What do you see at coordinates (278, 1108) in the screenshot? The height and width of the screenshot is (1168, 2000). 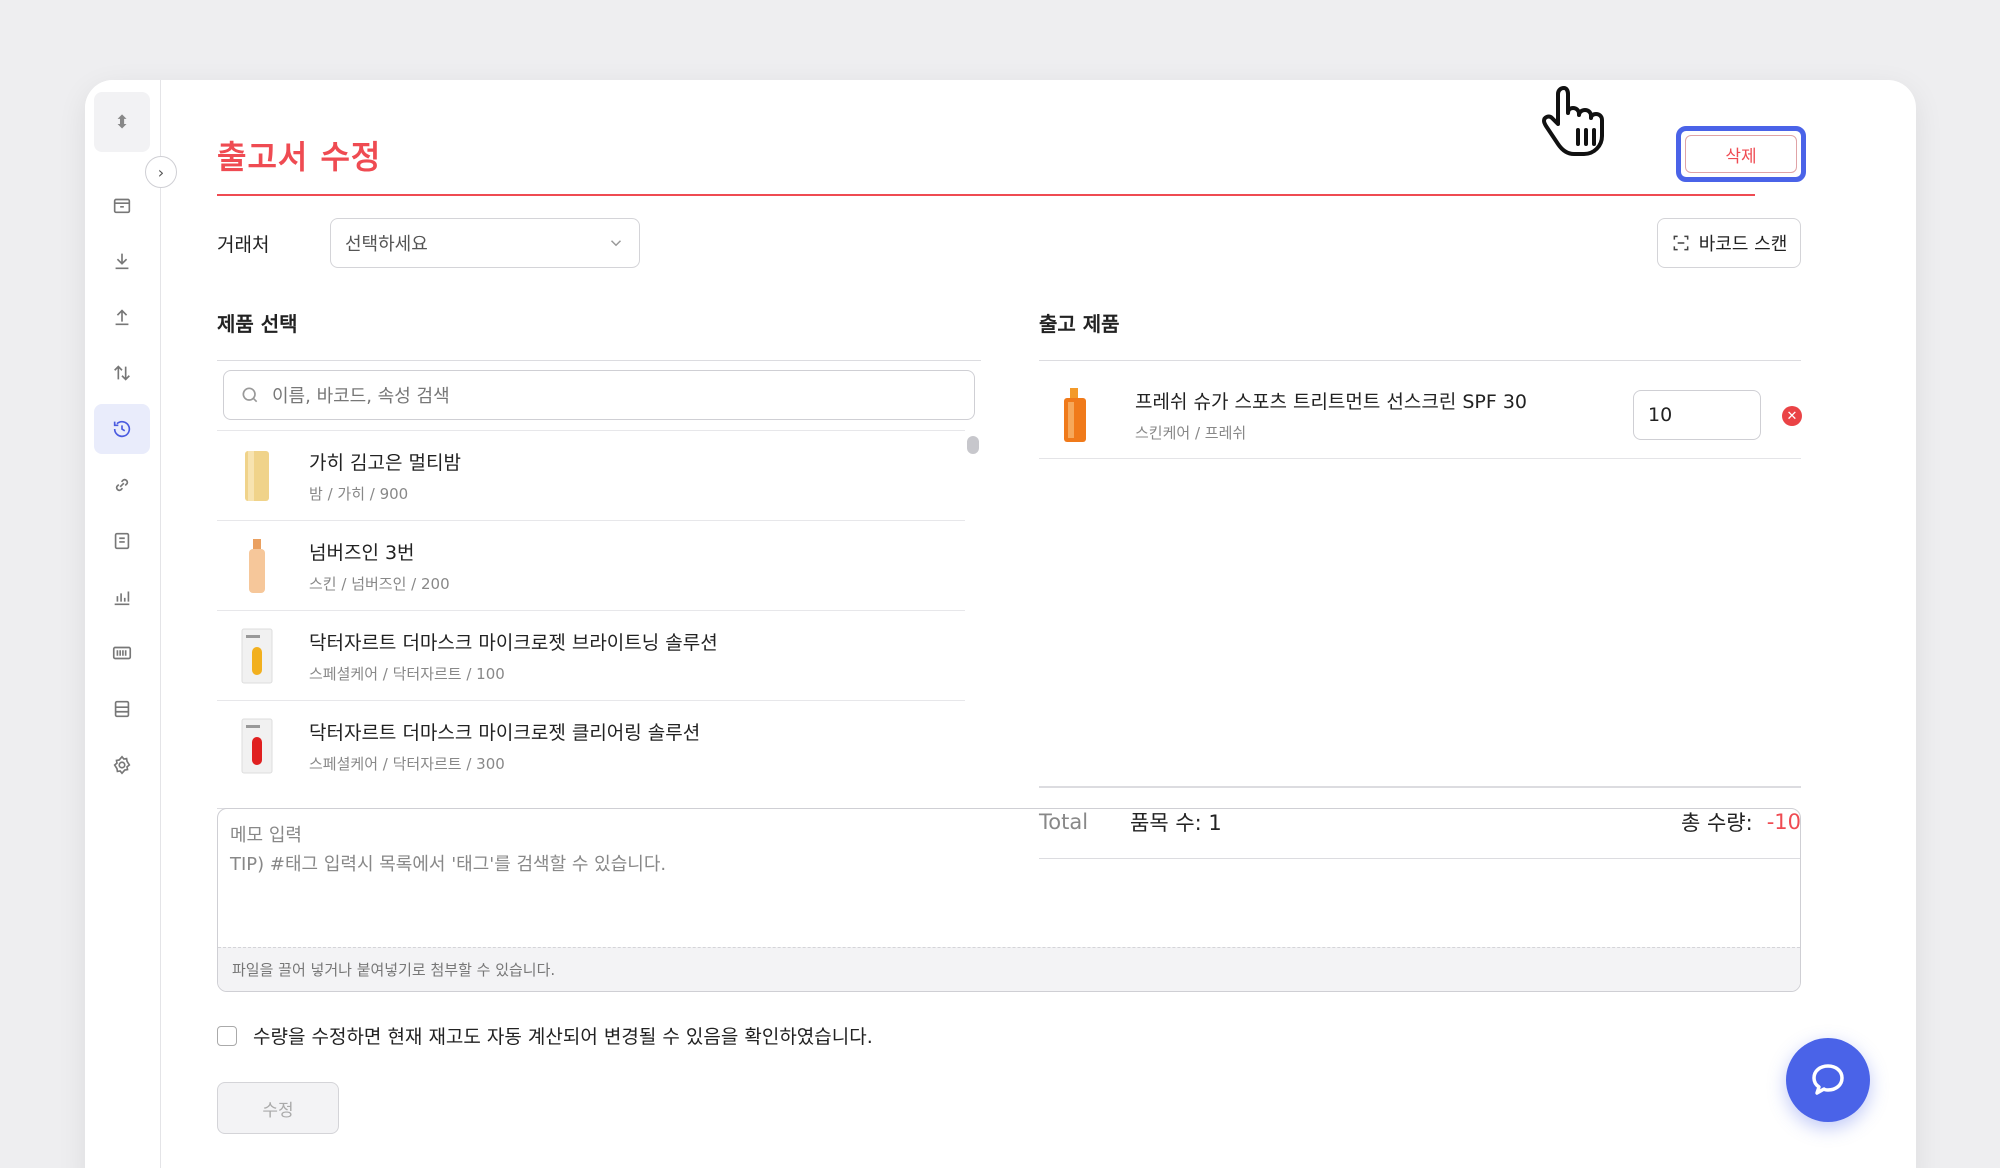 I see `submit-button: 수정` at bounding box center [278, 1108].